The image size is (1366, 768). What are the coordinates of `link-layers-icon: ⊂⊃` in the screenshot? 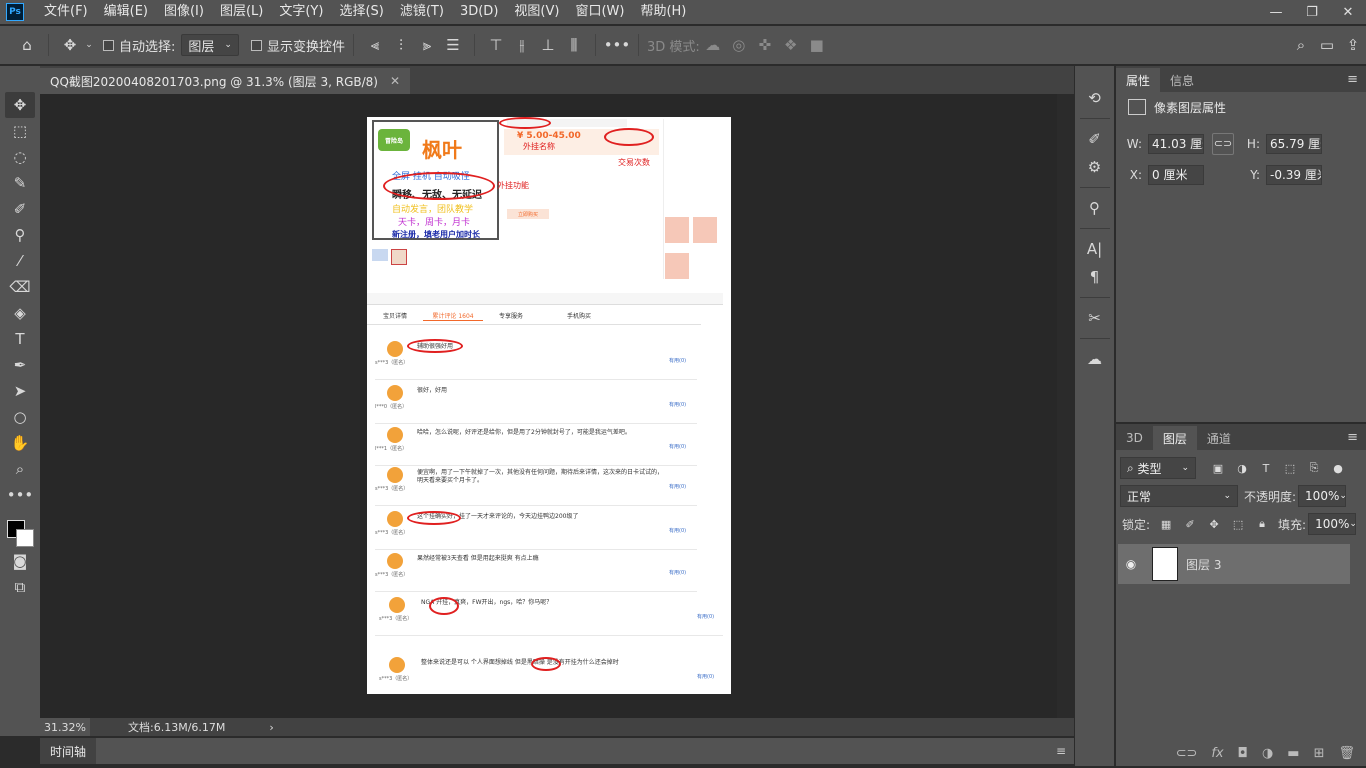 It's located at (1187, 753).